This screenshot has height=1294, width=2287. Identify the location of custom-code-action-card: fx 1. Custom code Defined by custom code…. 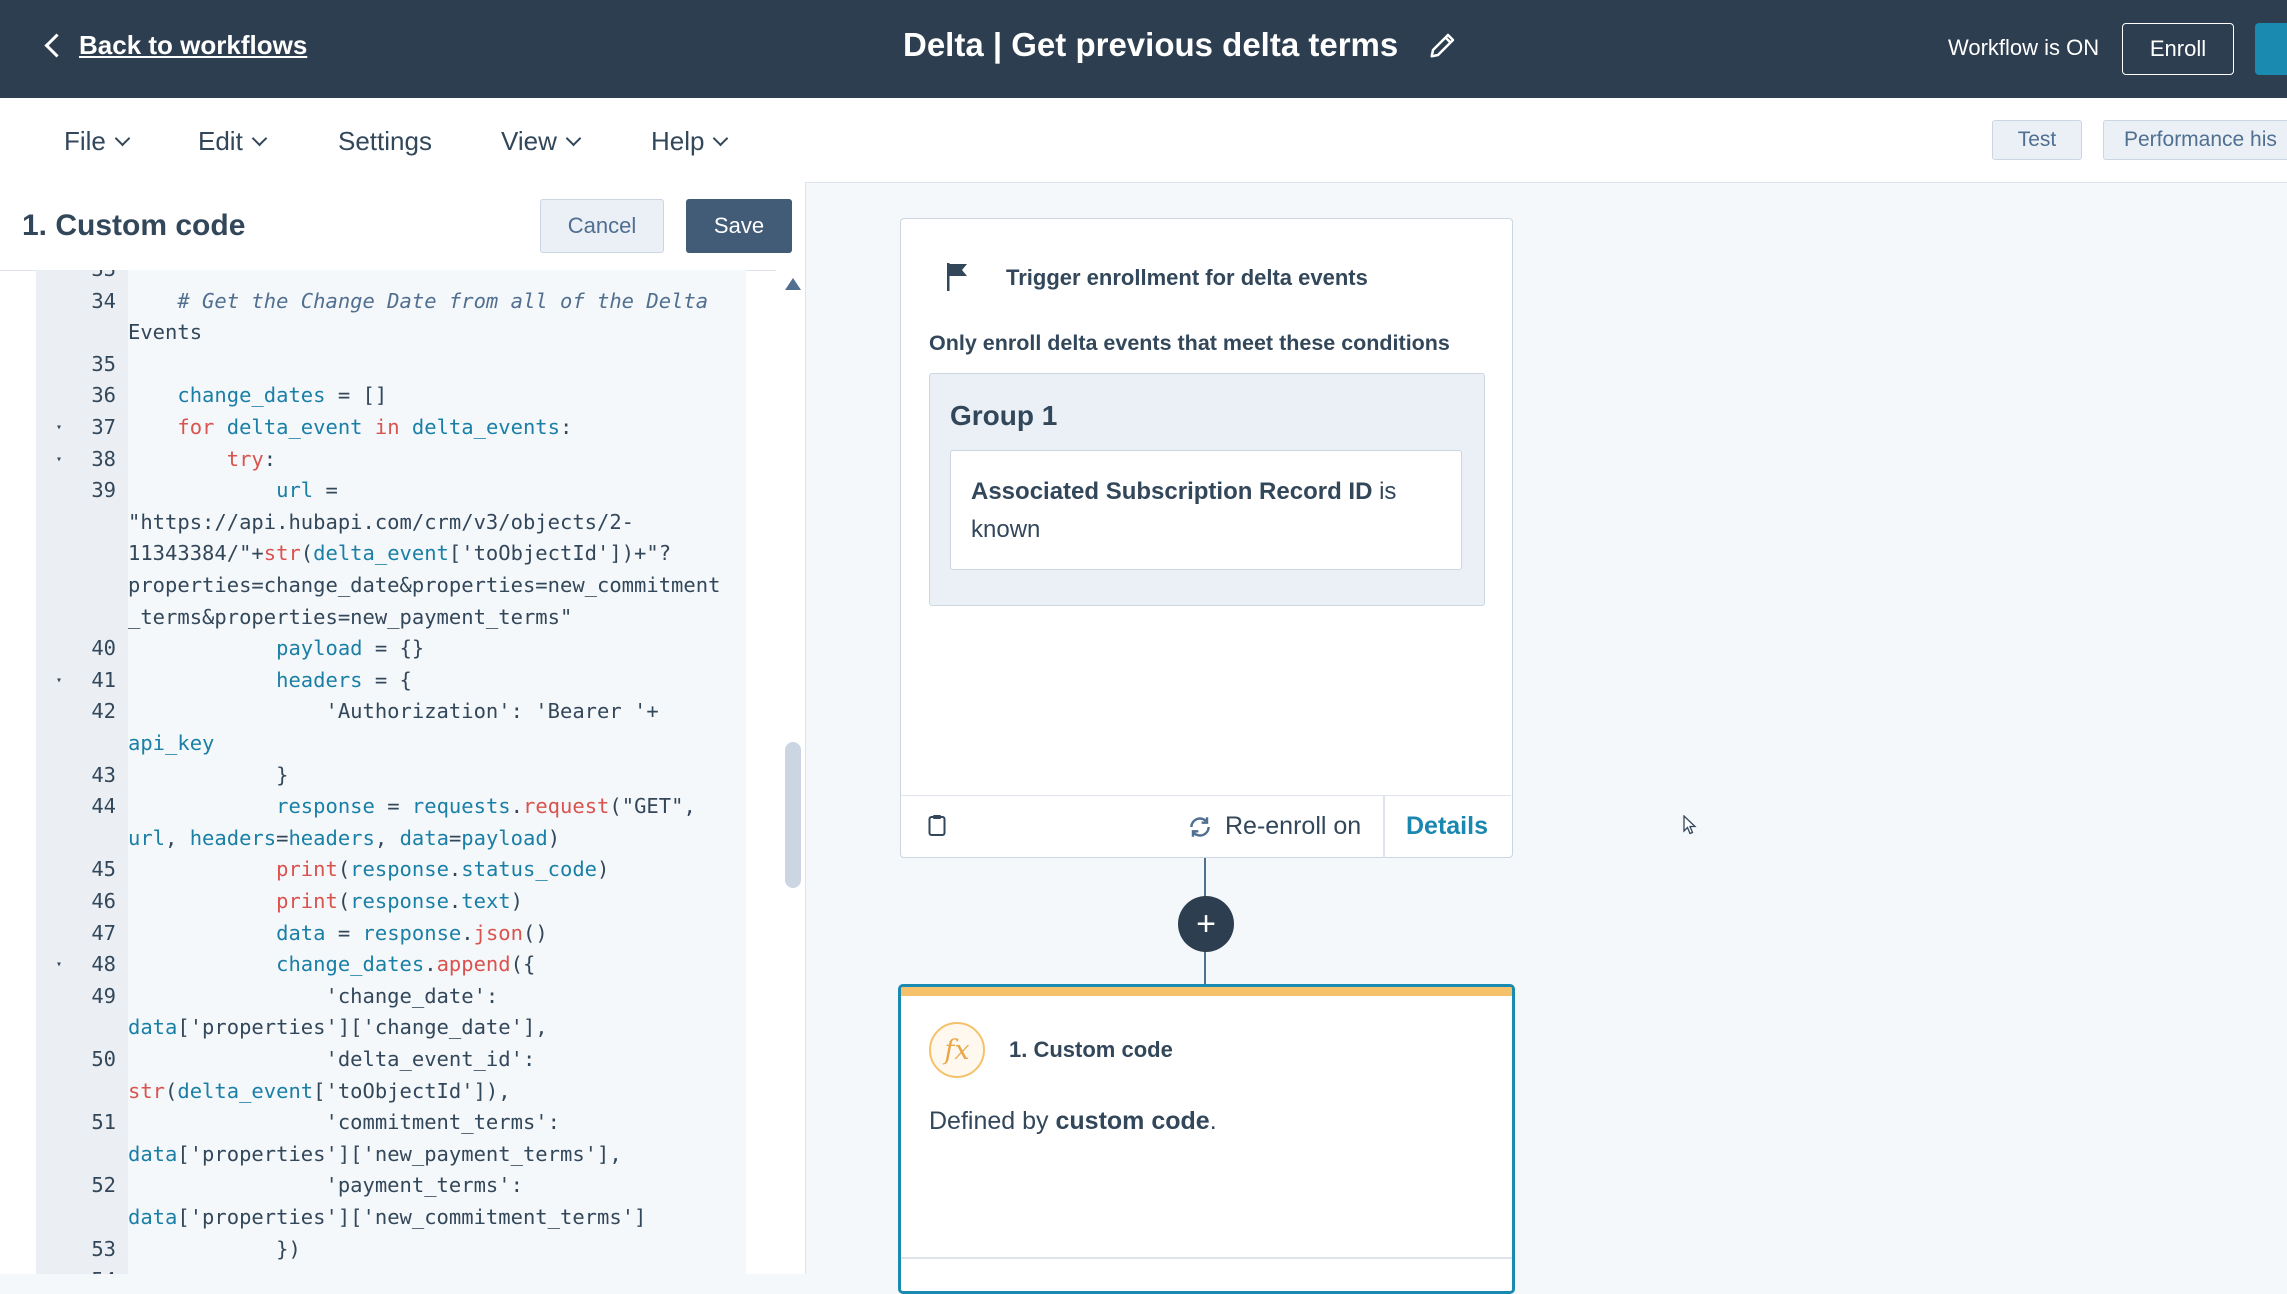
(1206, 1139).